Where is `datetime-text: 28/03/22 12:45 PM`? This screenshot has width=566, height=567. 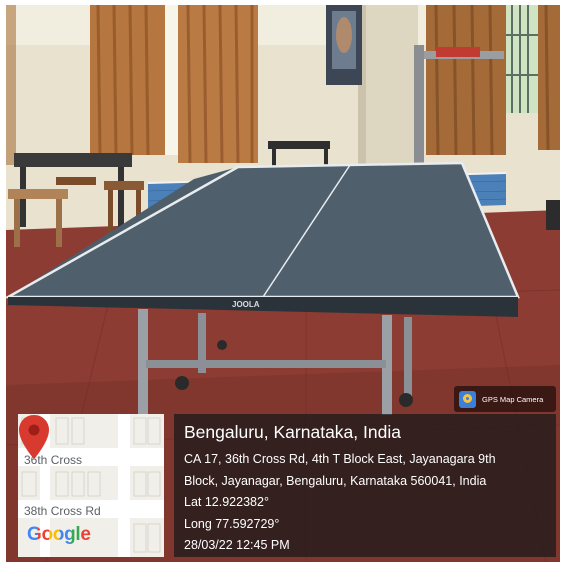 datetime-text: 28/03/22 12:45 PM is located at coordinates (237, 545).